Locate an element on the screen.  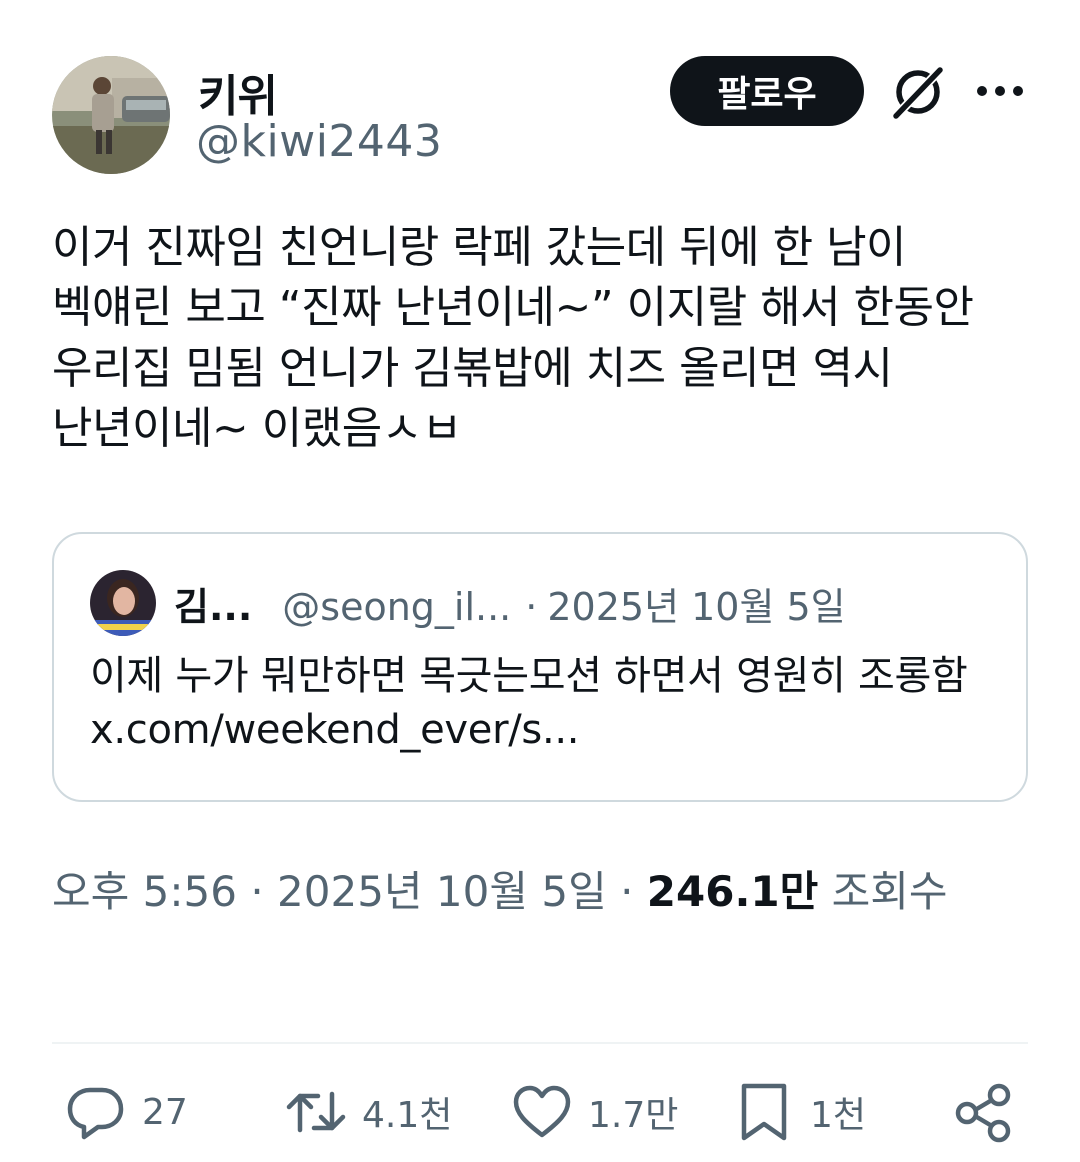
more-icon is located at coordinates (1000, 91).